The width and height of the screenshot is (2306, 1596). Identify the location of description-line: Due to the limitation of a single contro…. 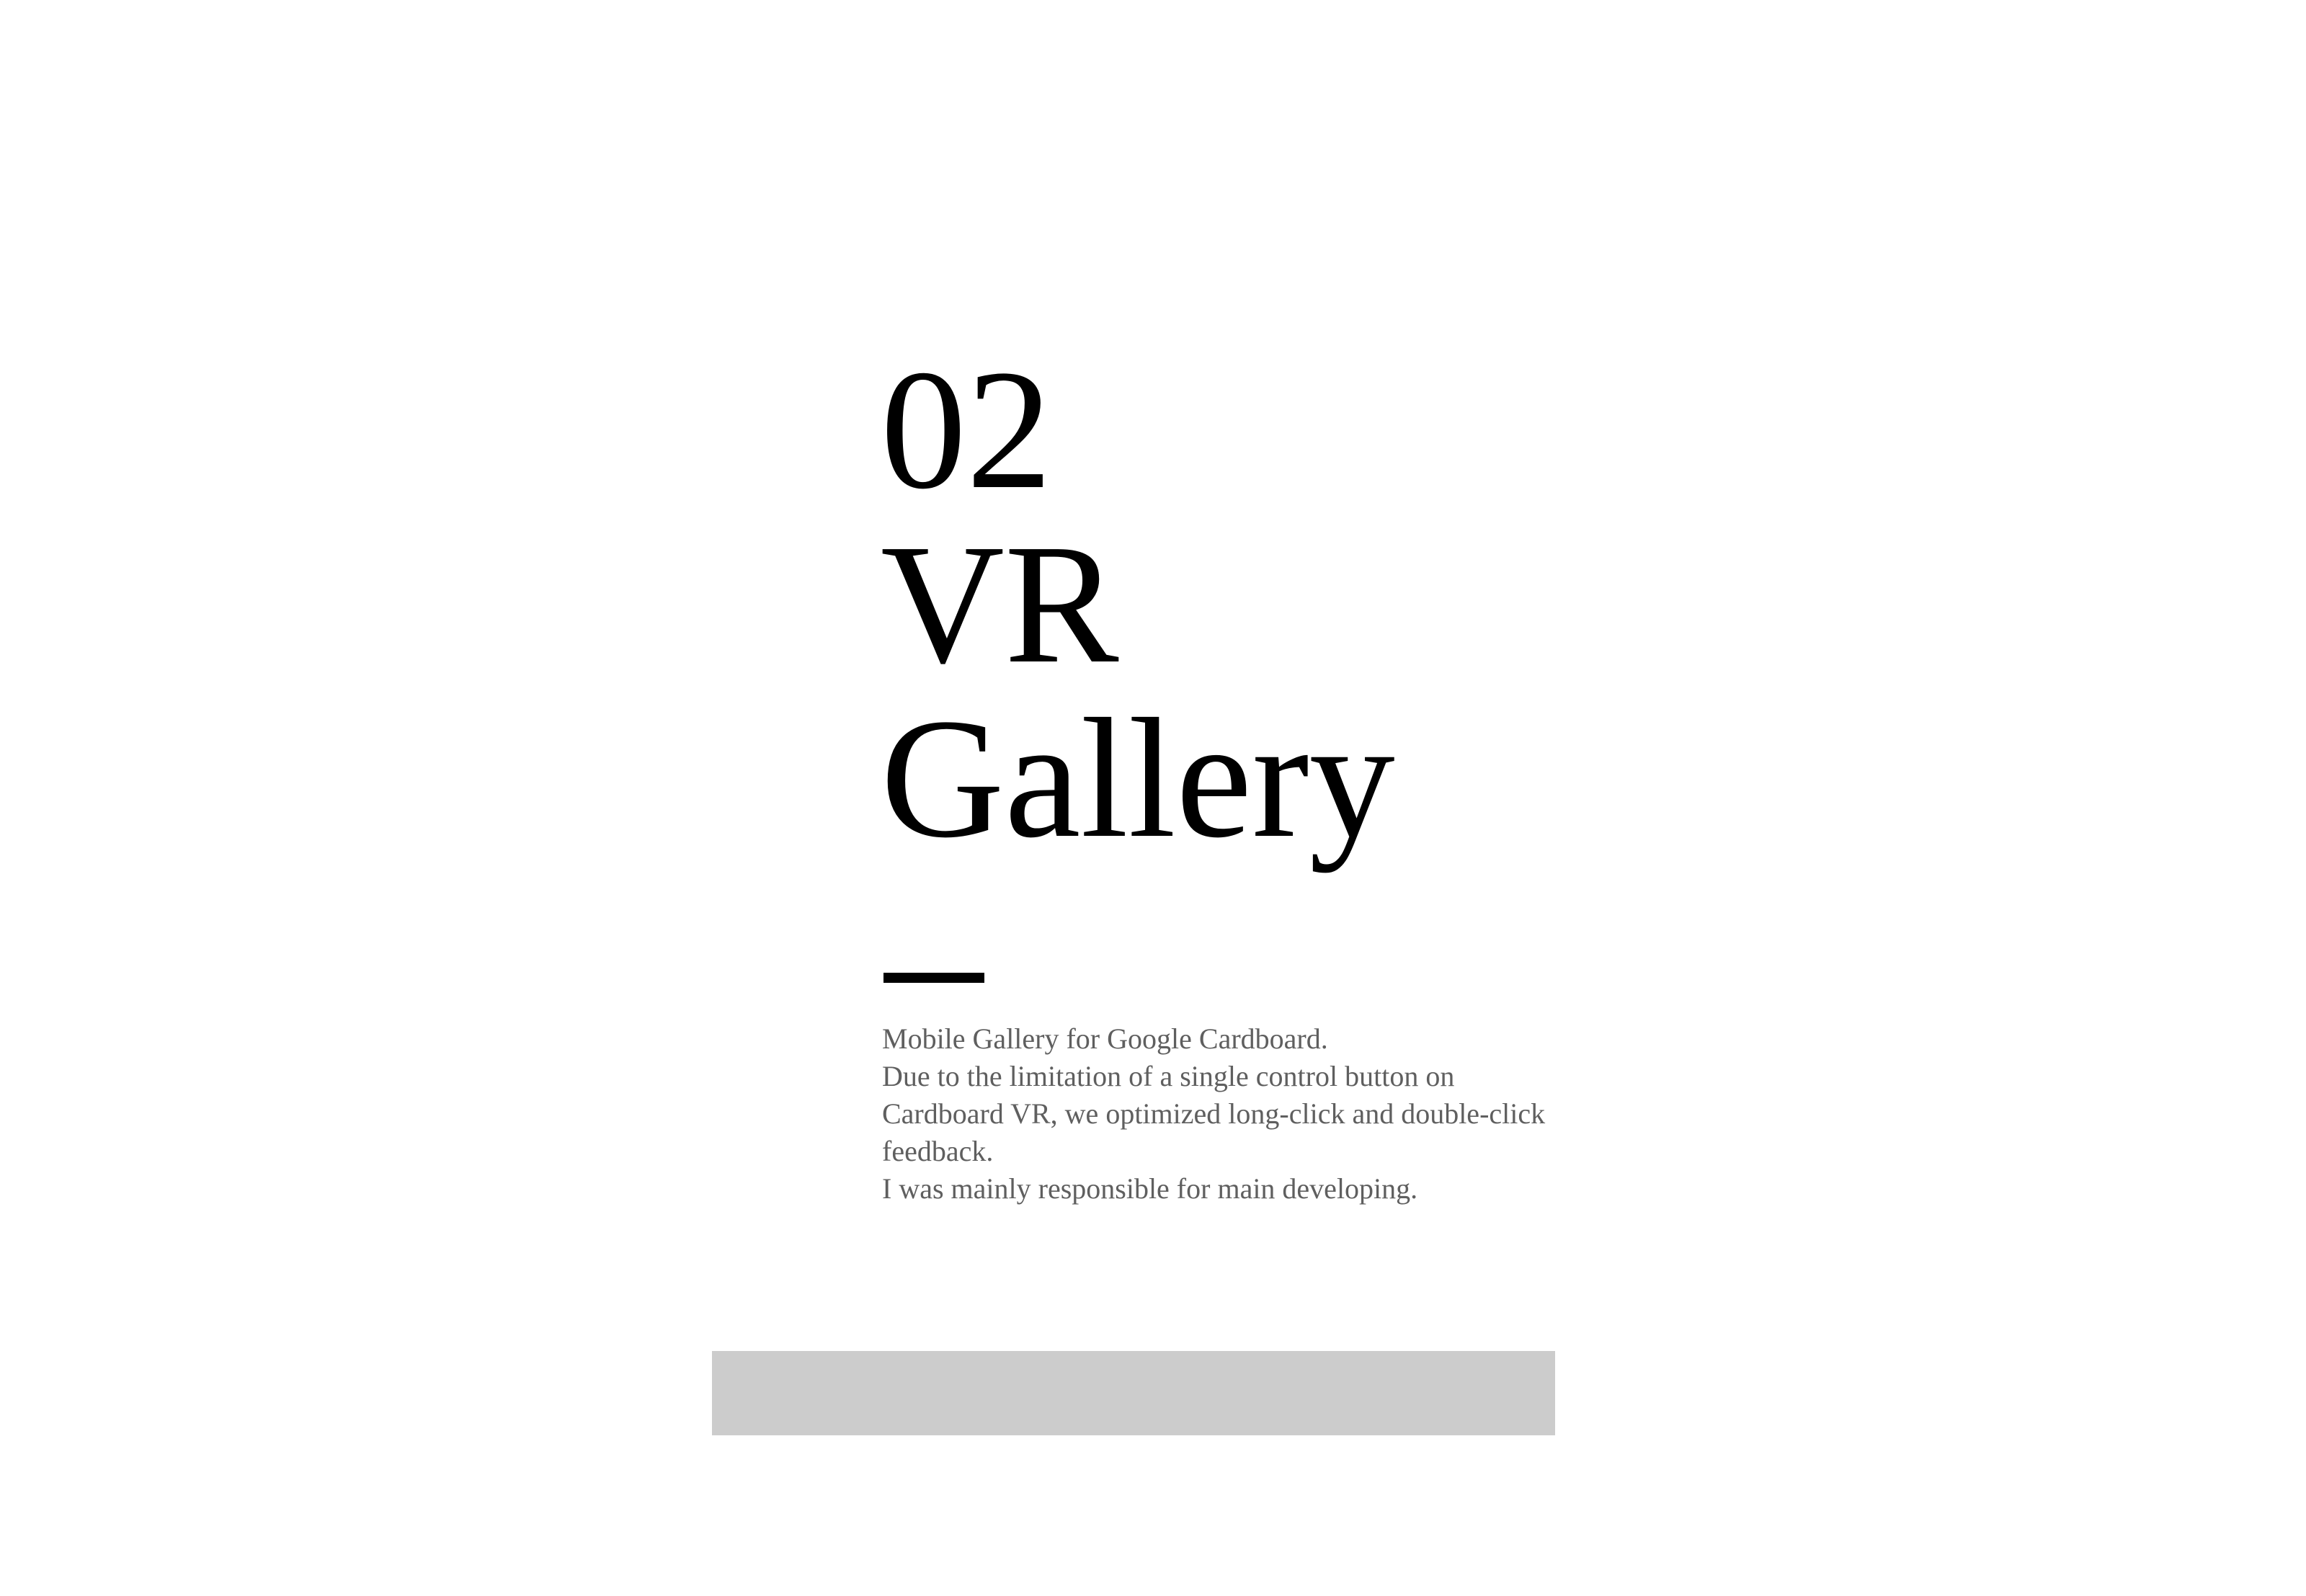
(1168, 1076).